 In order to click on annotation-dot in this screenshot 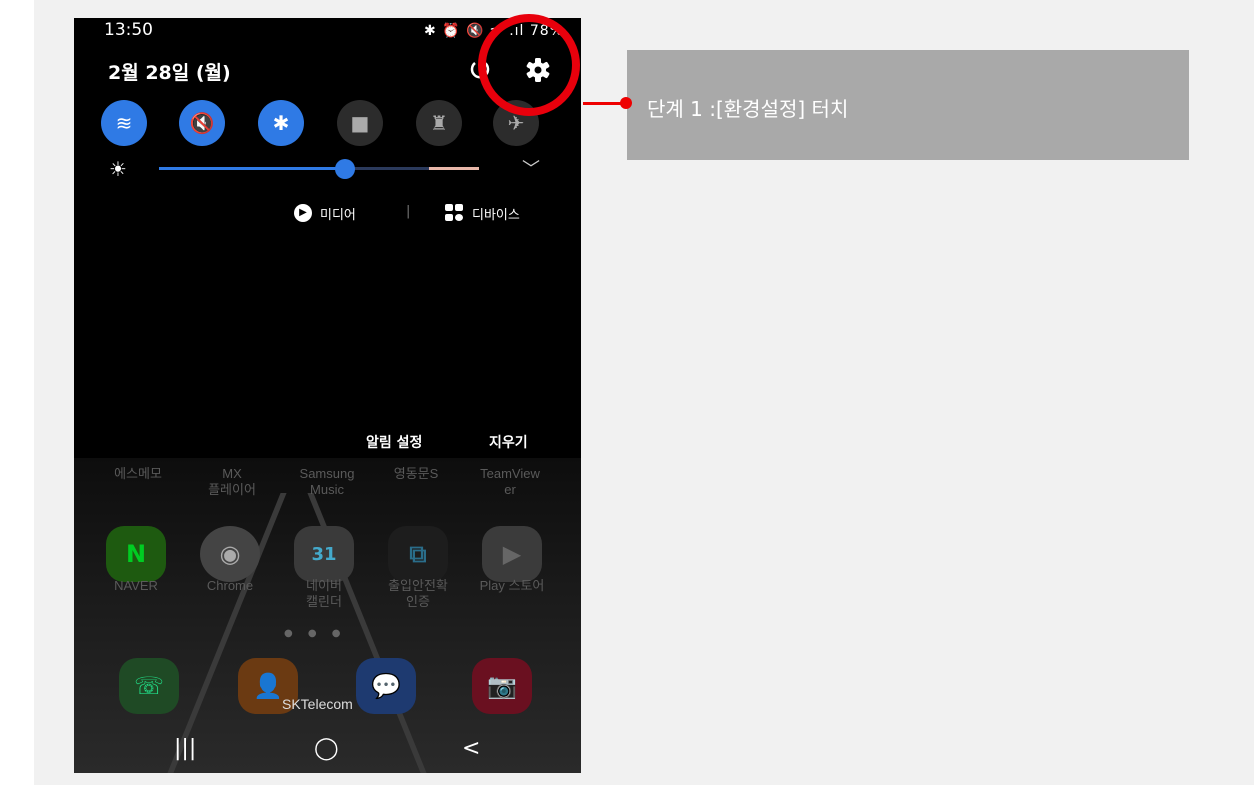, I will do `click(626, 103)`.